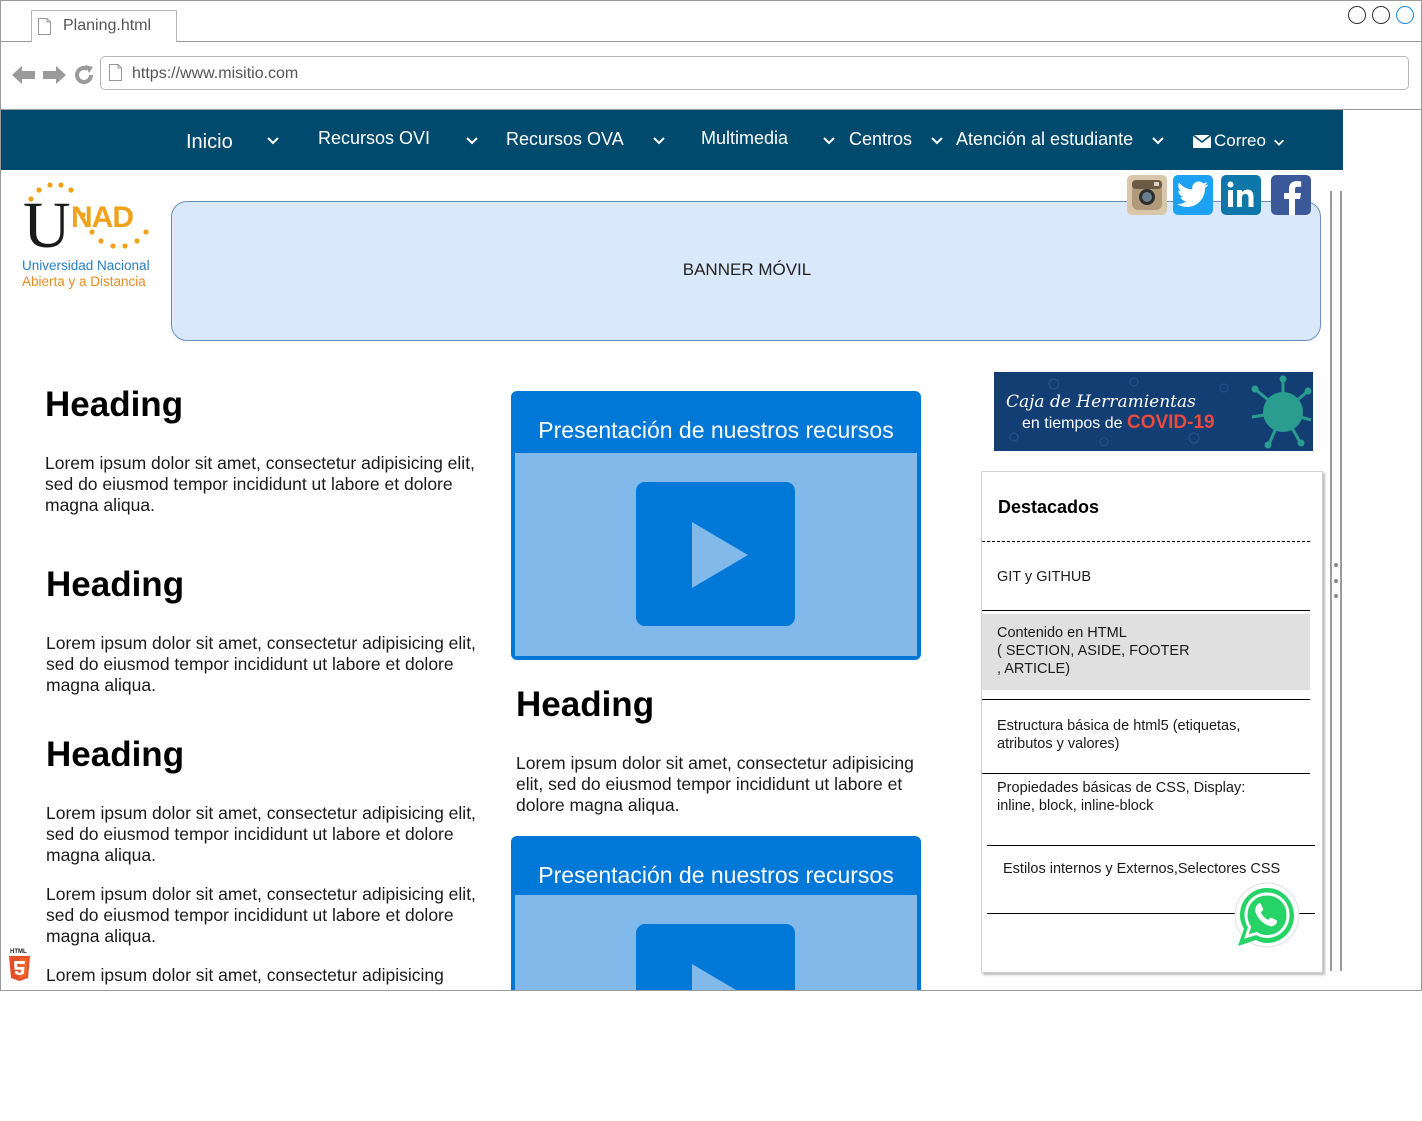 The height and width of the screenshot is (1121, 1422). I want to click on page-icon, so click(115, 72).